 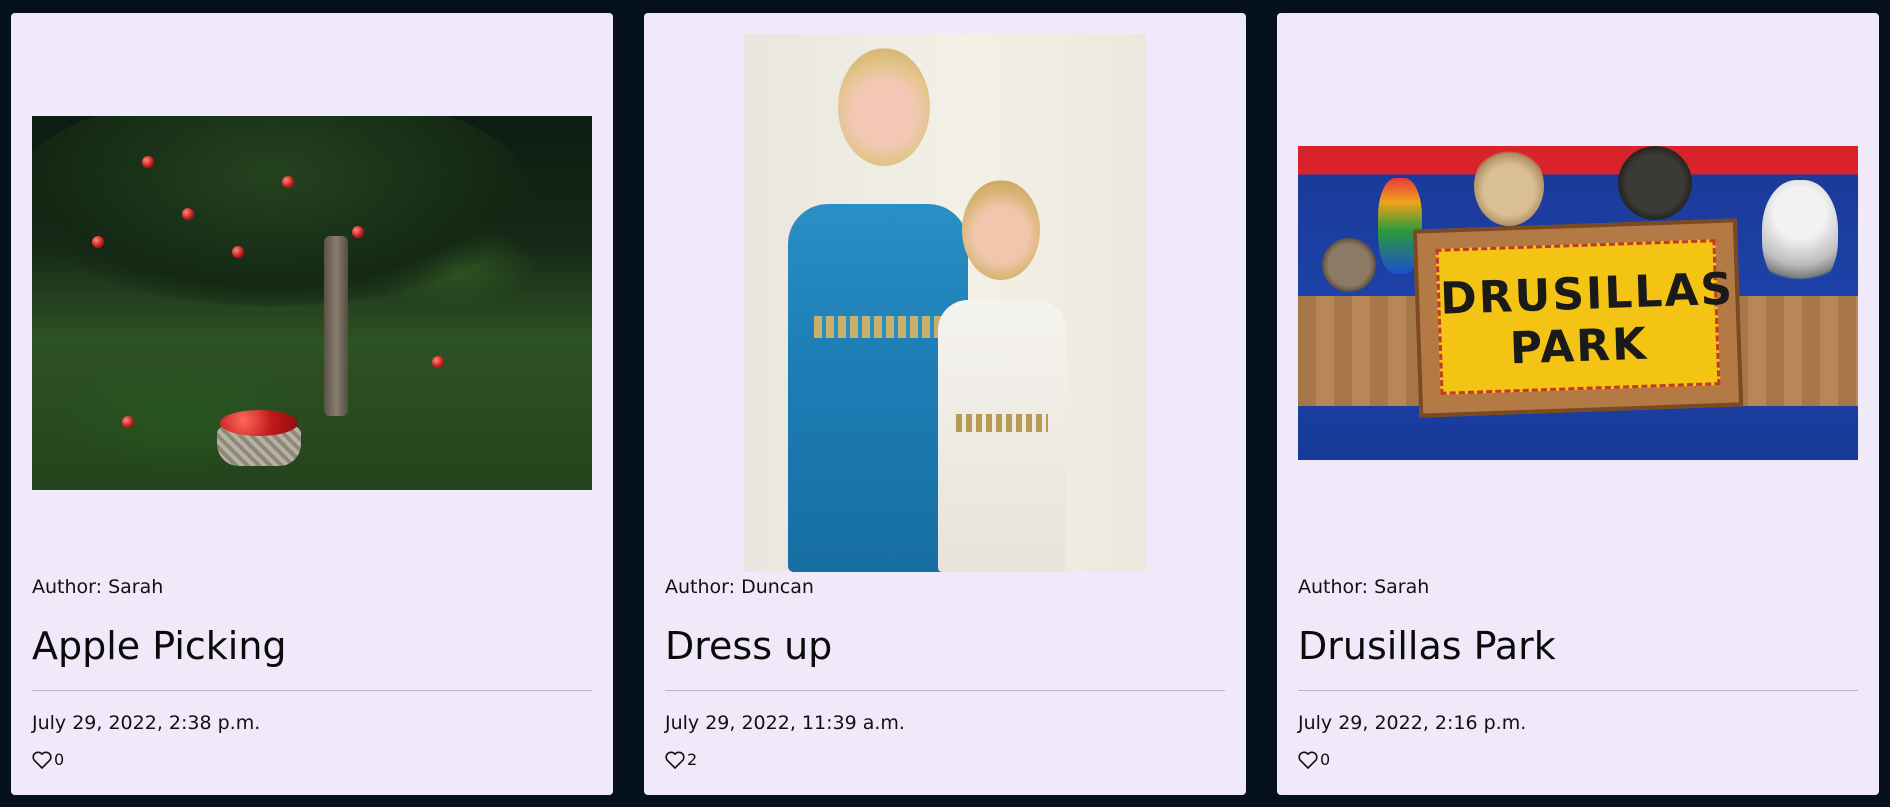 I want to click on post-title: Dress up, so click(x=748, y=646).